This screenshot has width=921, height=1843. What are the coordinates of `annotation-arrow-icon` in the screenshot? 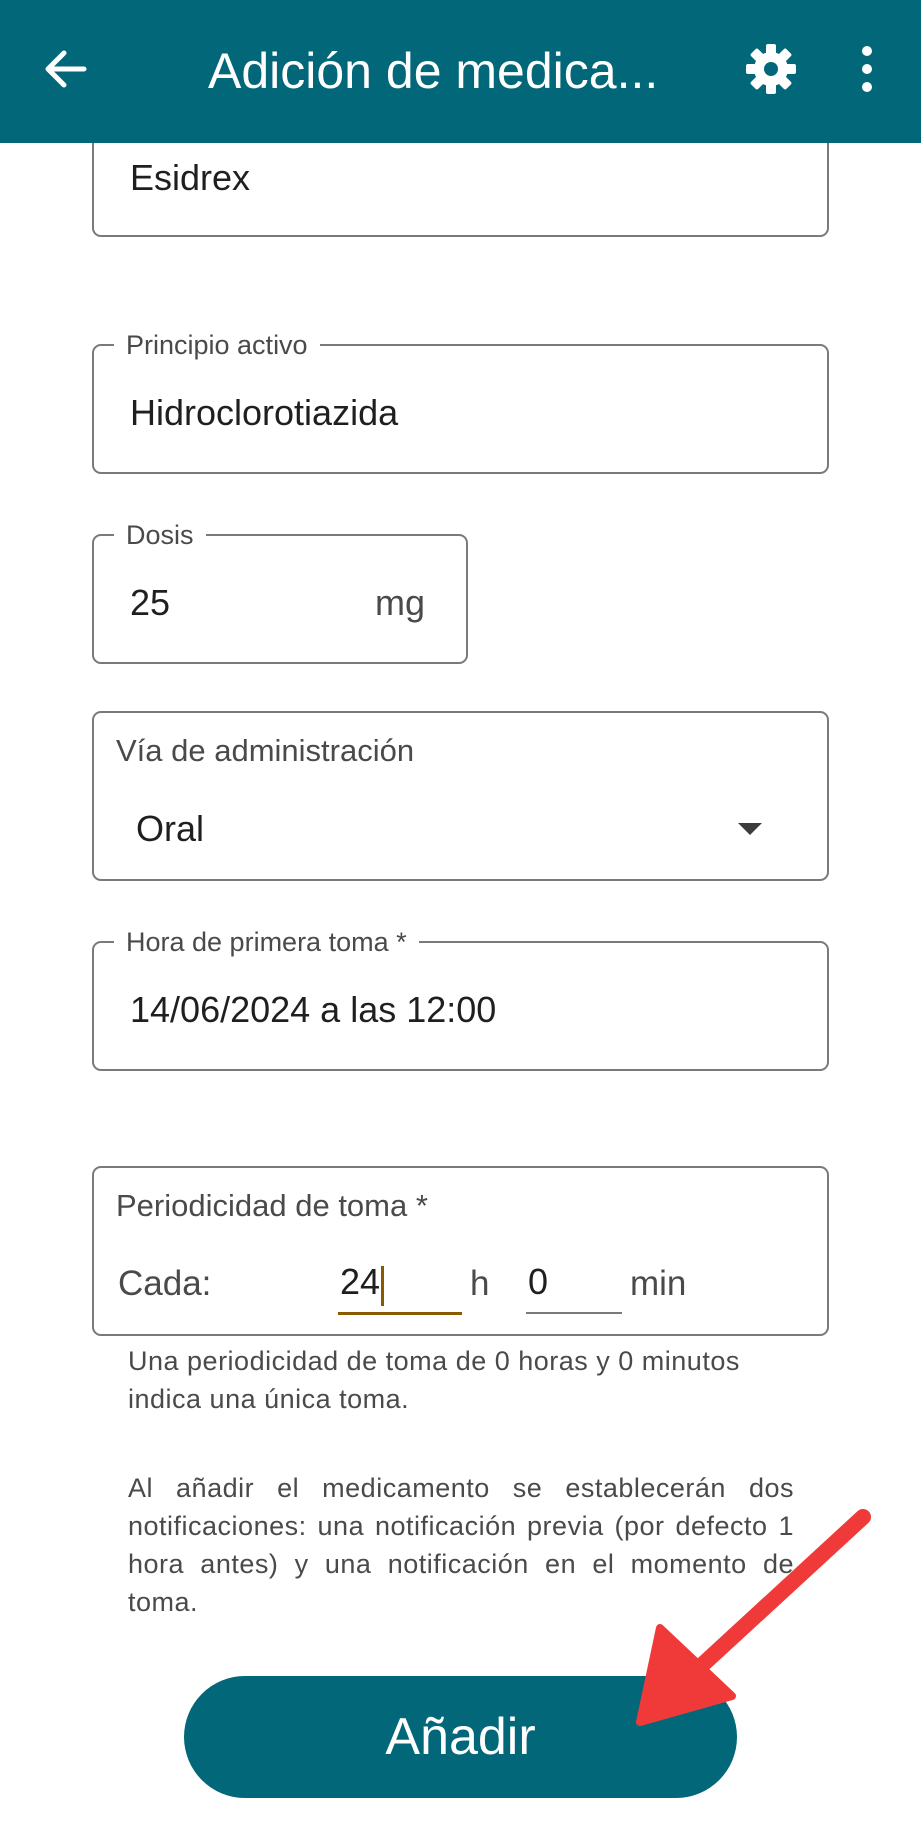 It's located at (753, 1617).